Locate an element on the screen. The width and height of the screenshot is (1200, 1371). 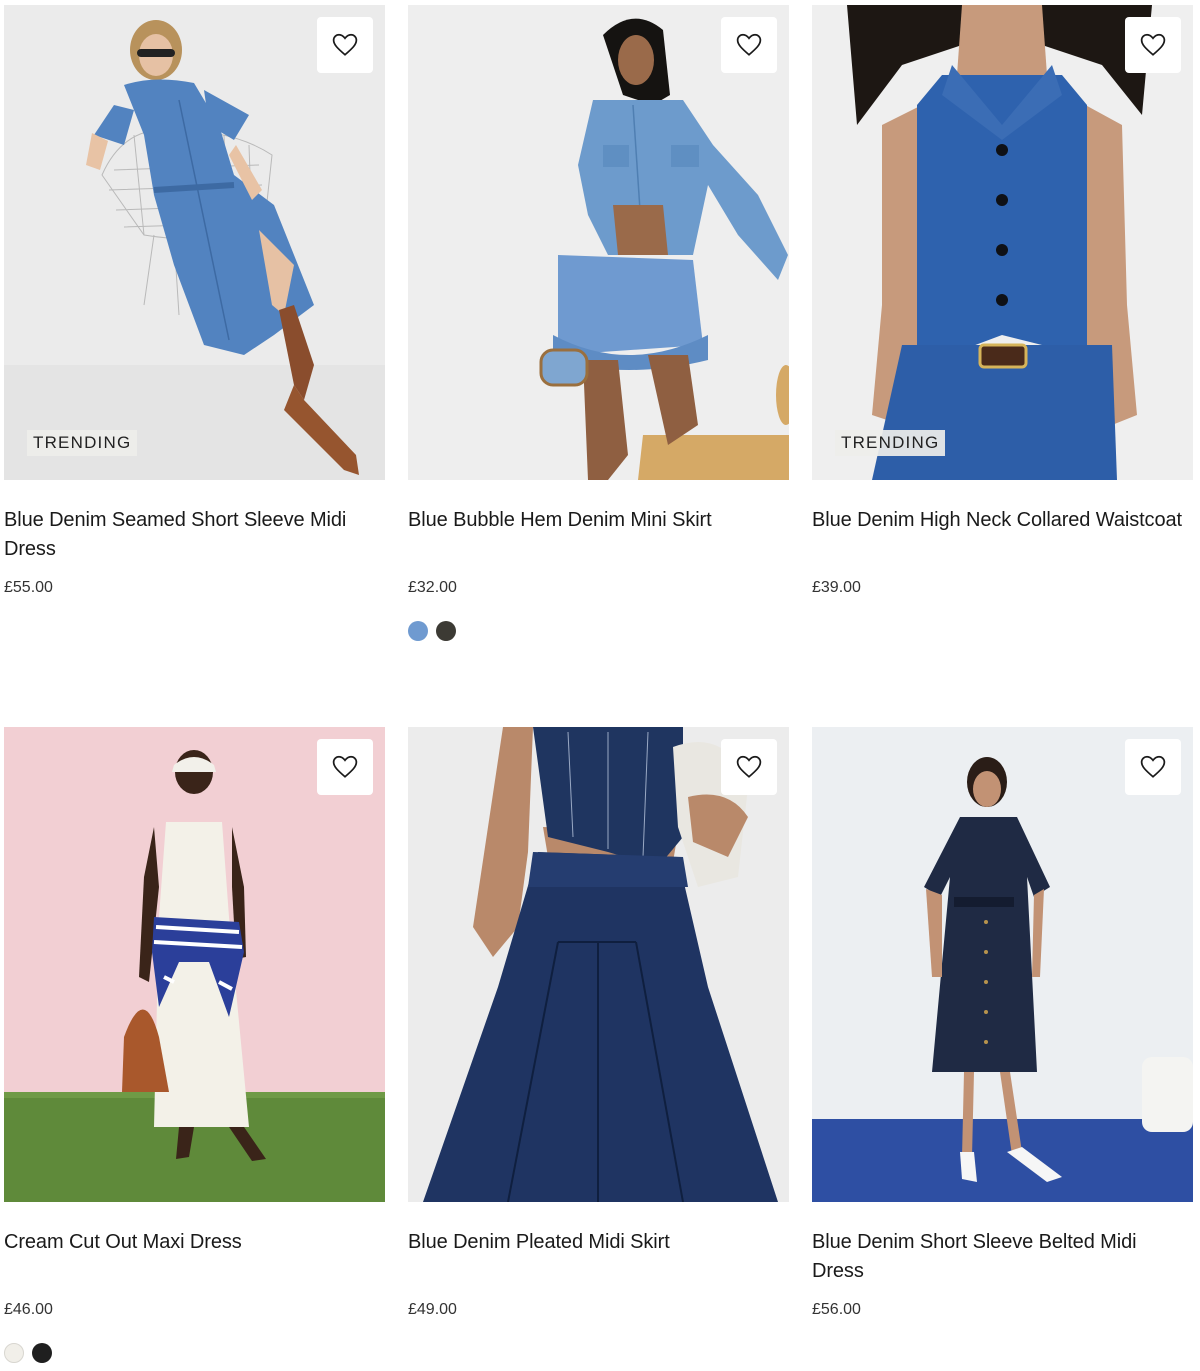
colour-swatch-cream is located at coordinates (14, 1353).